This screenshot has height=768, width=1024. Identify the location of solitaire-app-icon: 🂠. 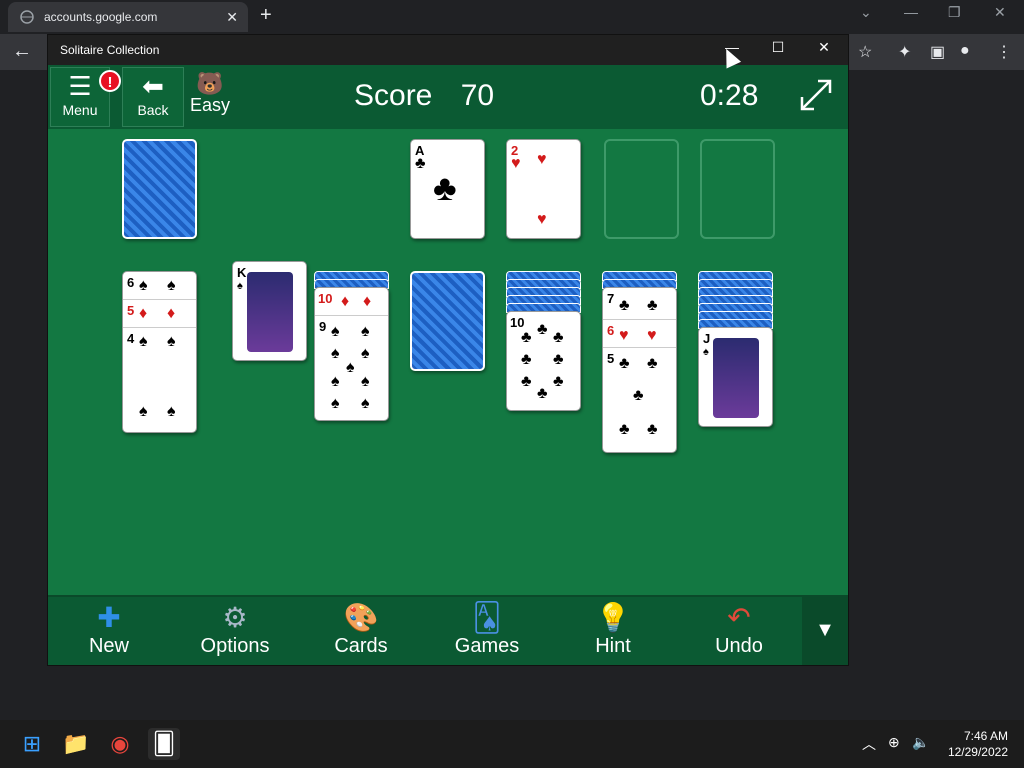
(164, 744).